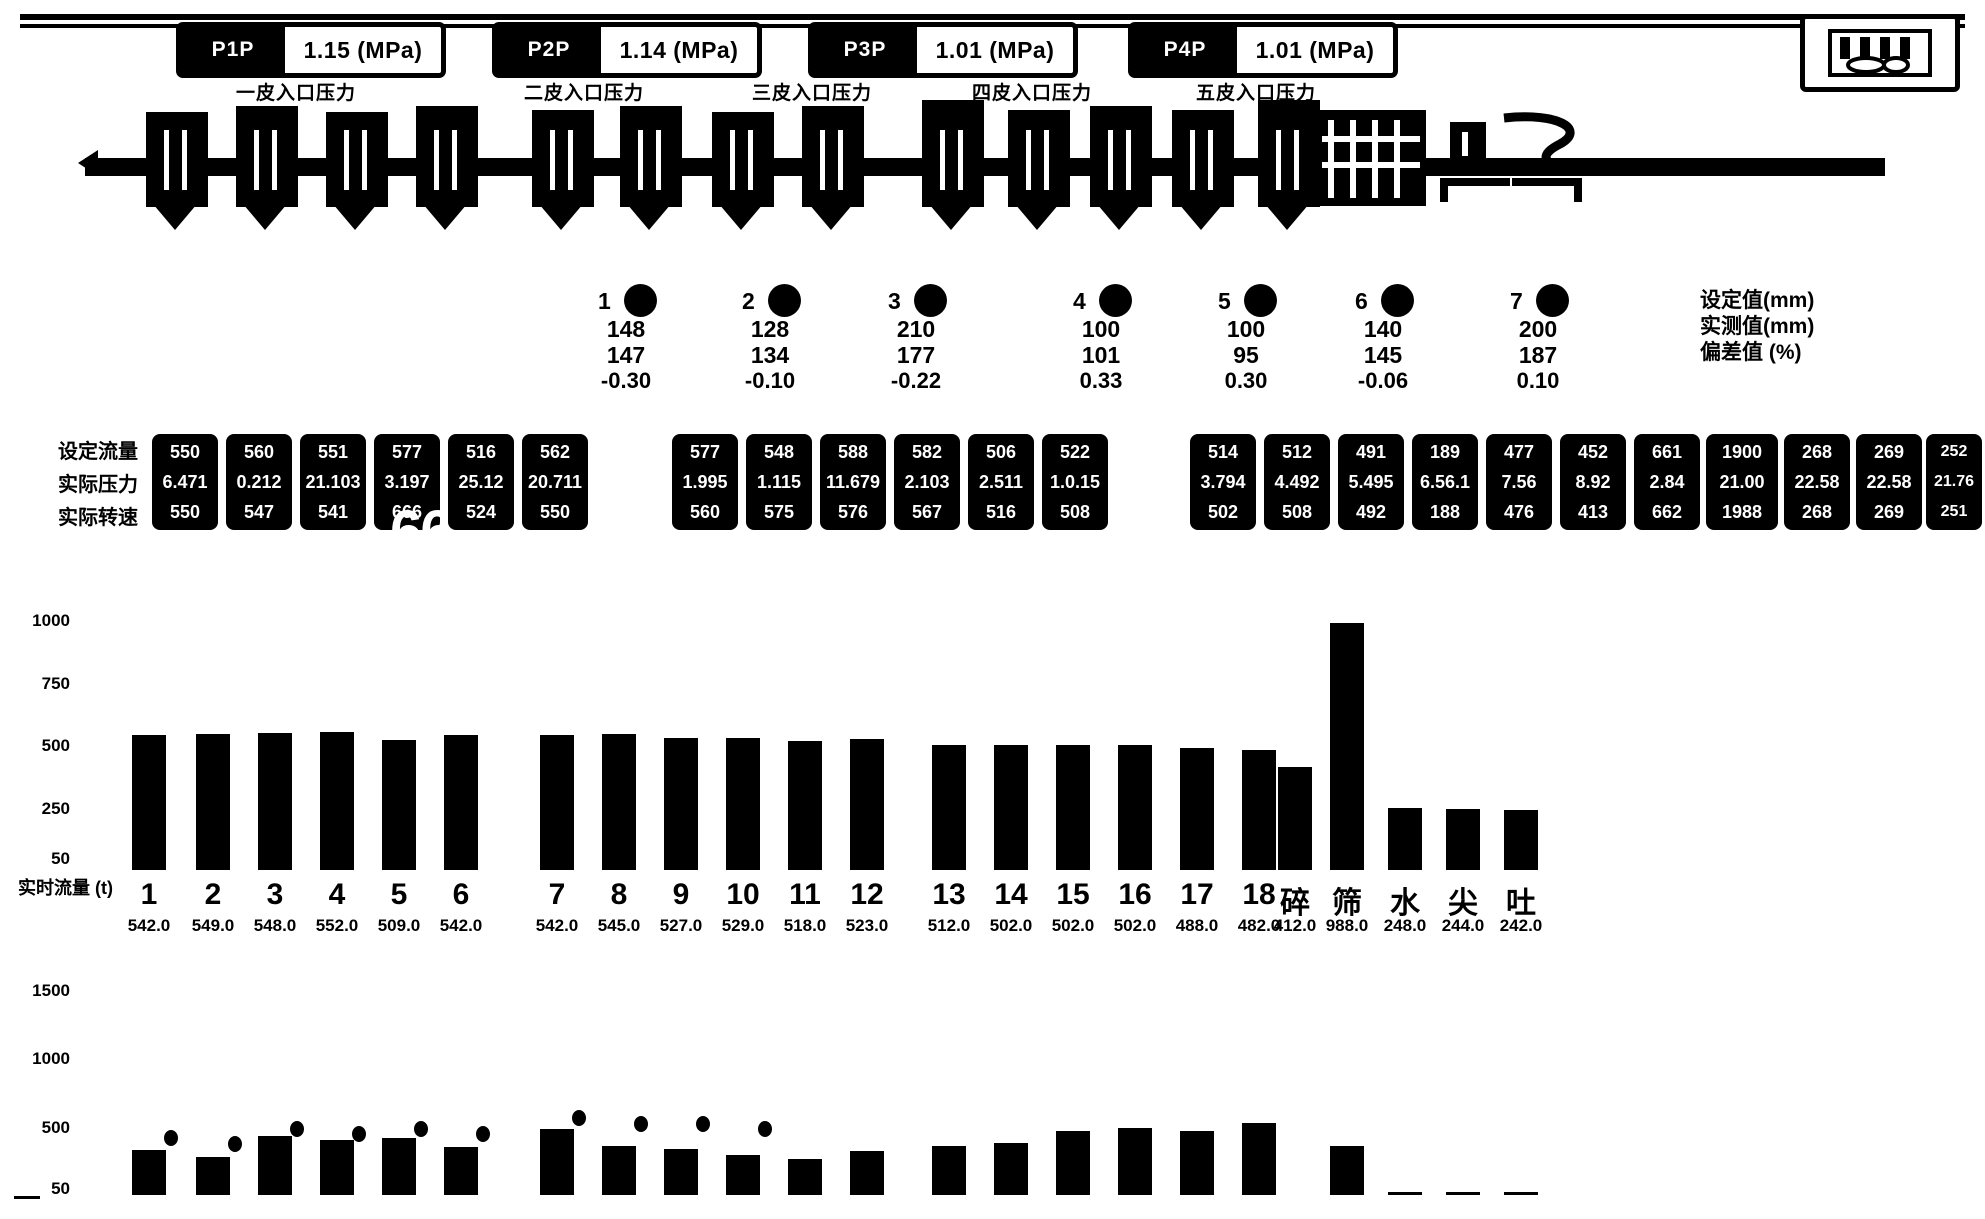 The height and width of the screenshot is (1219, 1985). What do you see at coordinates (259, 482) in the screenshot?
I see `table-cell: 560 0.212 547` at bounding box center [259, 482].